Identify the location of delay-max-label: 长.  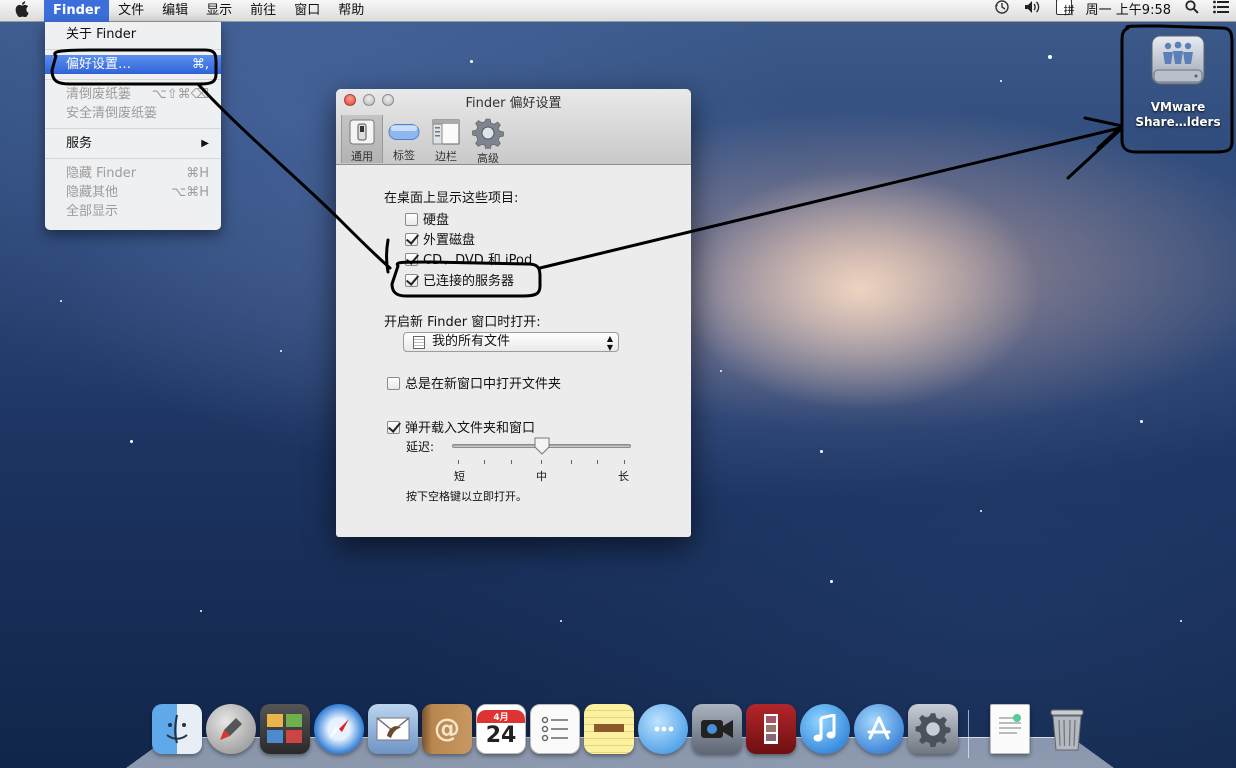
(623, 476).